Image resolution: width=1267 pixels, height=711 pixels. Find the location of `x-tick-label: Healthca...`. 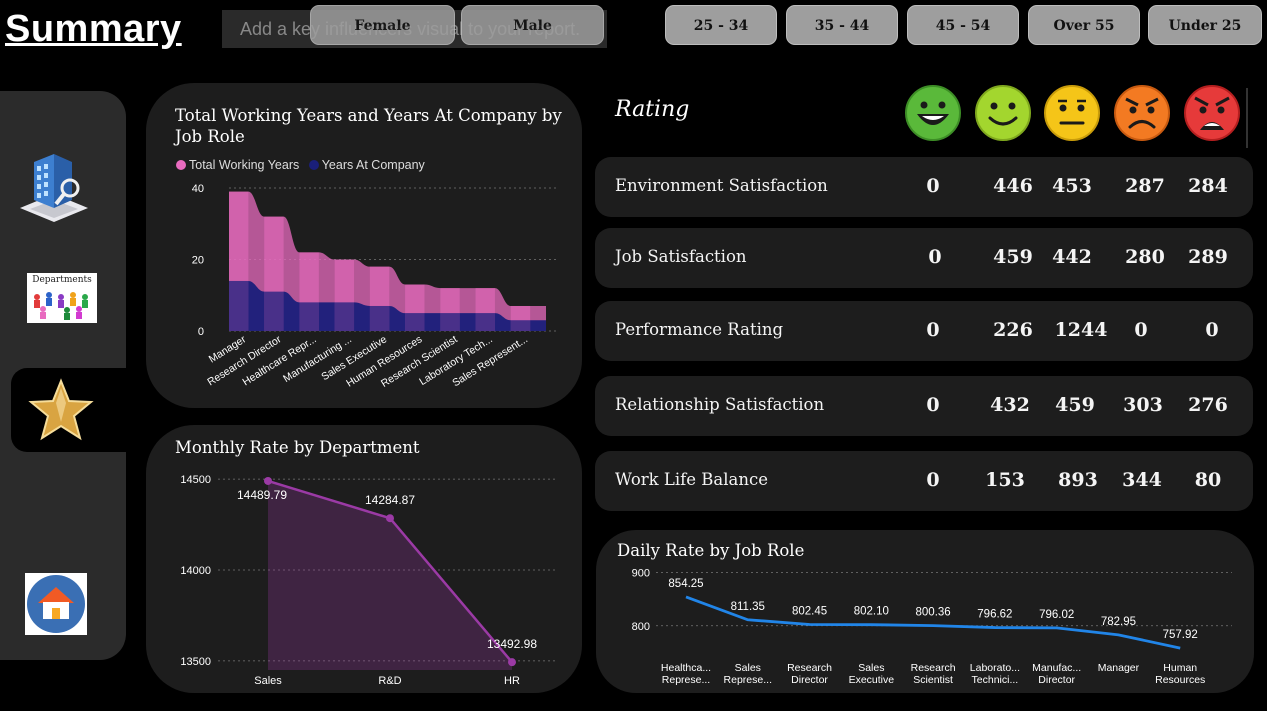

x-tick-label: Healthca... is located at coordinates (686, 668).